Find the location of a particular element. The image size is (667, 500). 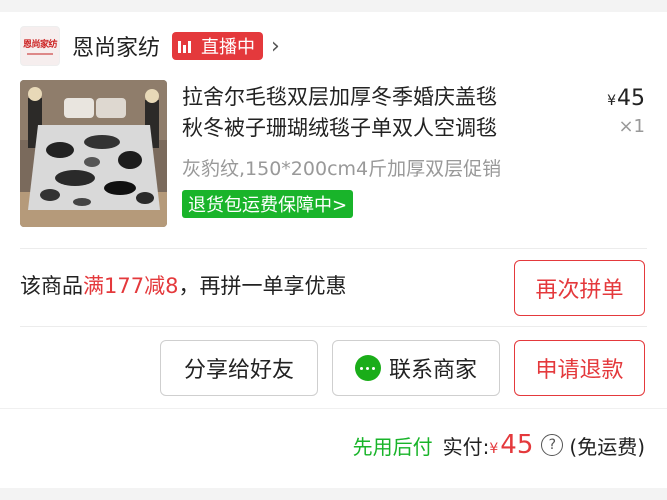

question-icon: ? is located at coordinates (552, 445).